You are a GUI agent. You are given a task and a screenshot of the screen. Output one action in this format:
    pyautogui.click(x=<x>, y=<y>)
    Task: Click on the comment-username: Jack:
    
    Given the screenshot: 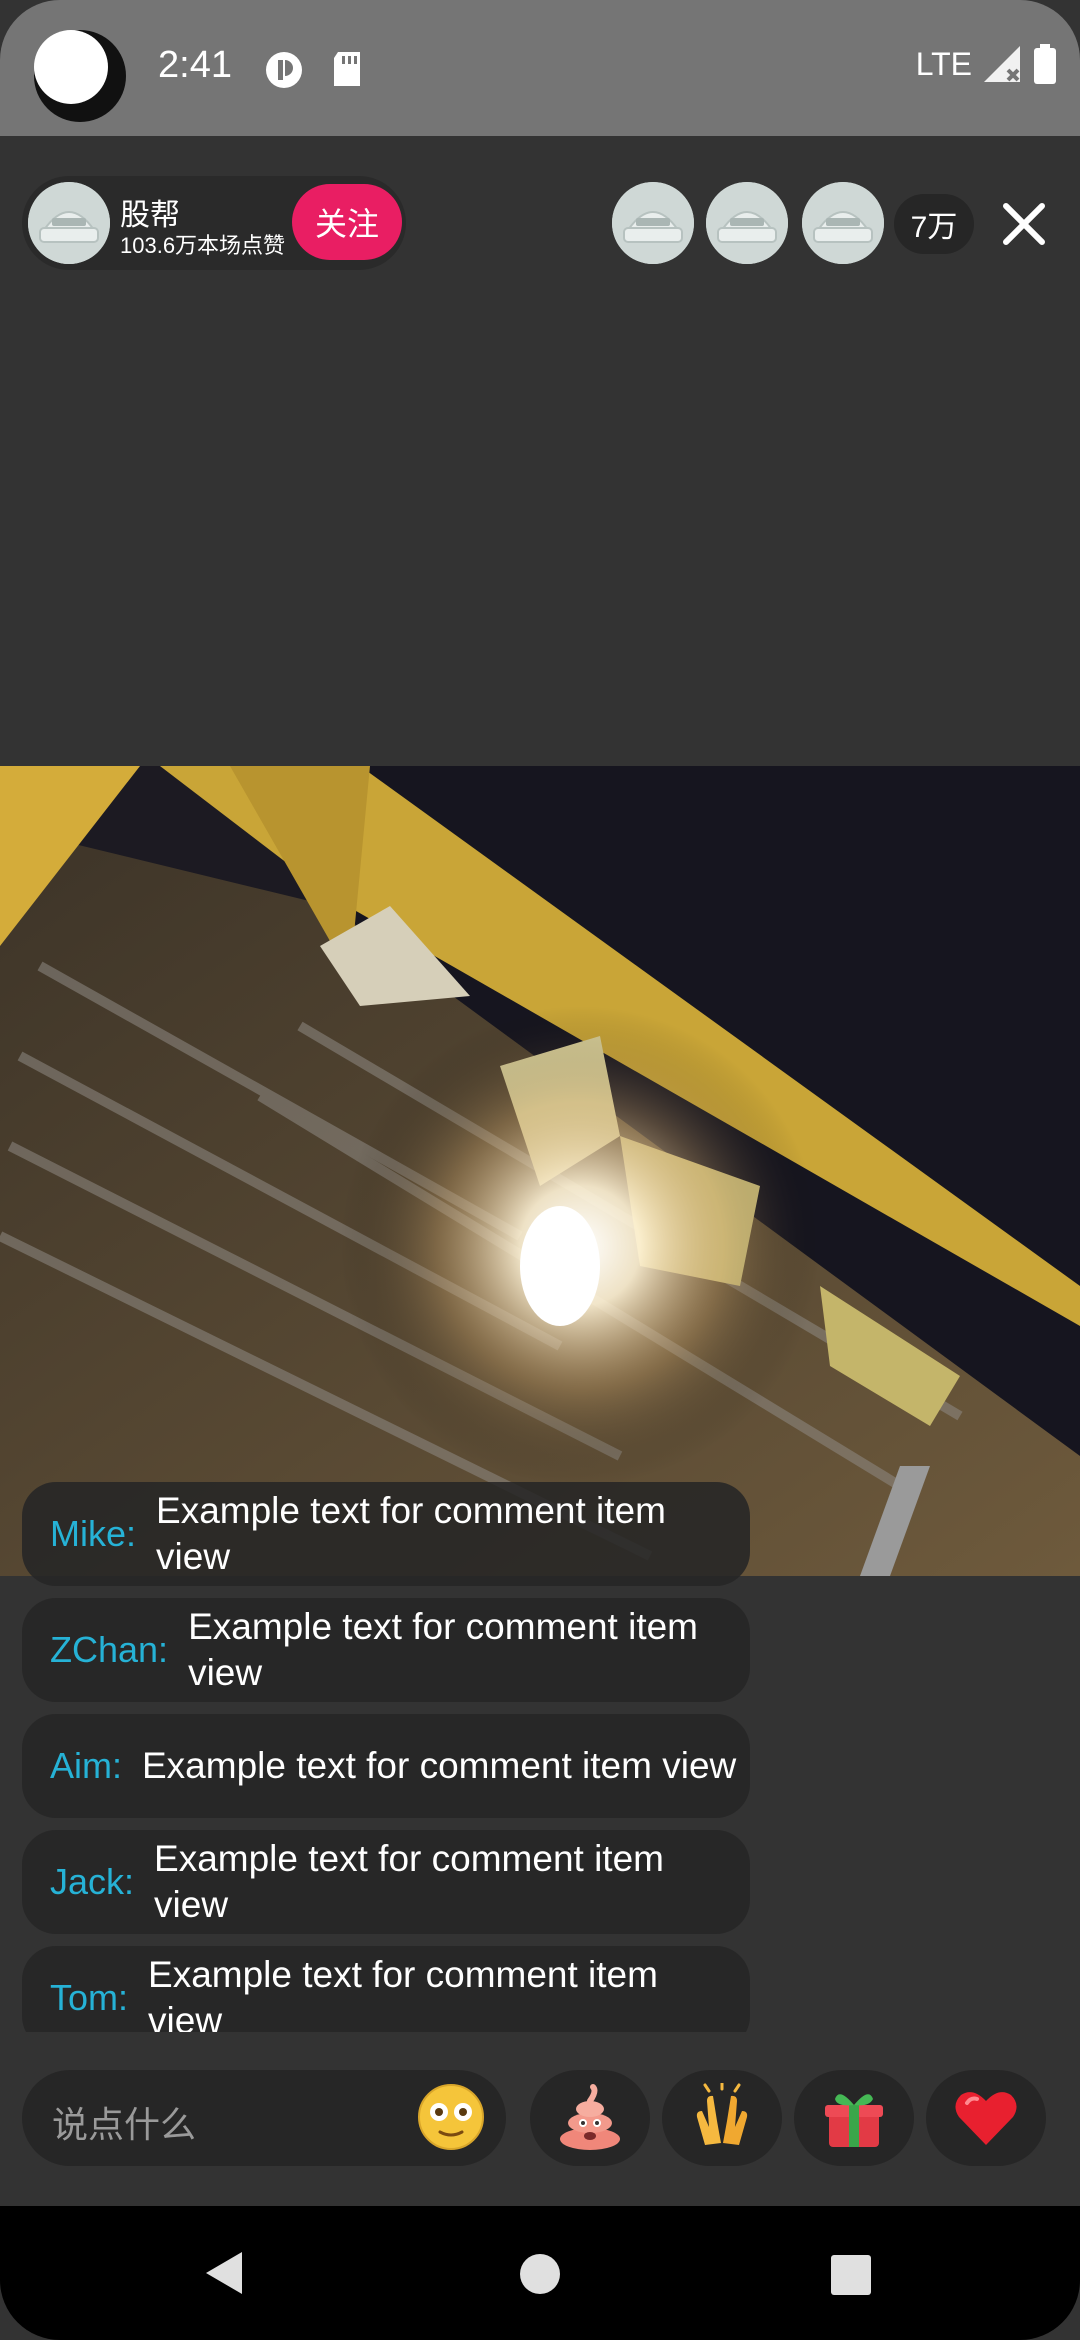 What is the action you would take?
    pyautogui.click(x=92, y=1882)
    